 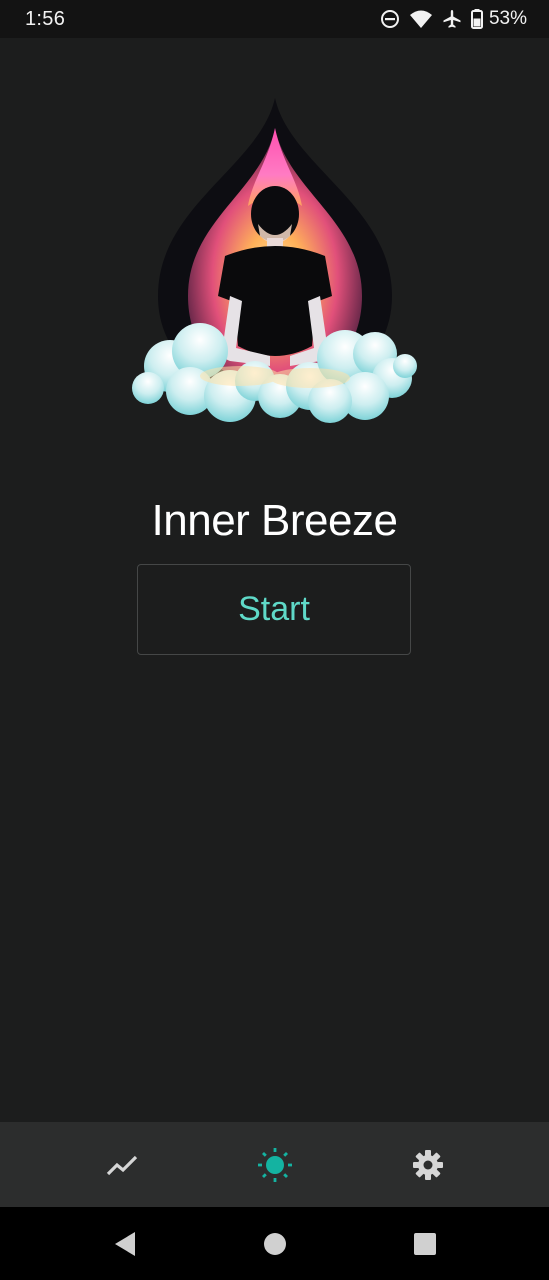 I want to click on nav-item-settings, so click(x=428, y=1165).